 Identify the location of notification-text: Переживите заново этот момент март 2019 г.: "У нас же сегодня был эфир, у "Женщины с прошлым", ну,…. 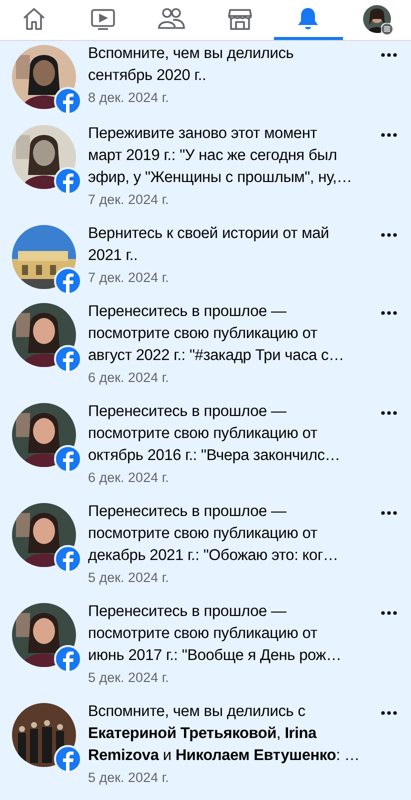
(220, 156).